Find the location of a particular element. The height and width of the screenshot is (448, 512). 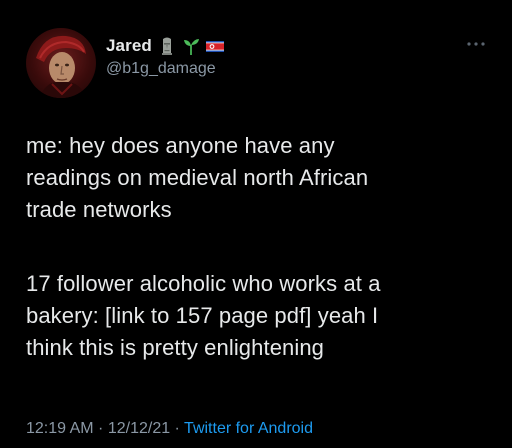

tweet-text-line: bakery: [link to 157 page pdf] yeah I is located at coordinates (202, 315).